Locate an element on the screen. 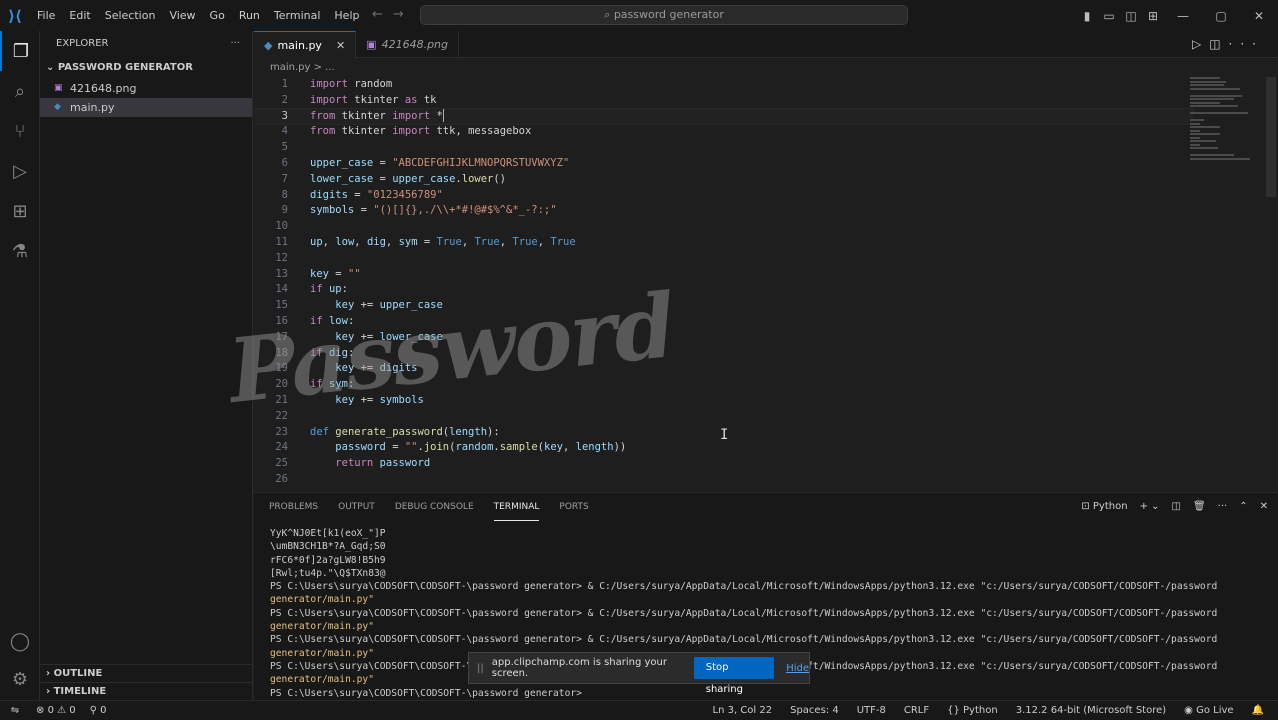 The width and height of the screenshot is (1278, 720). editor-tabs: ◆ main.py ✕ ▣ 421648.png ▷◫··· is located at coordinates (766, 44).